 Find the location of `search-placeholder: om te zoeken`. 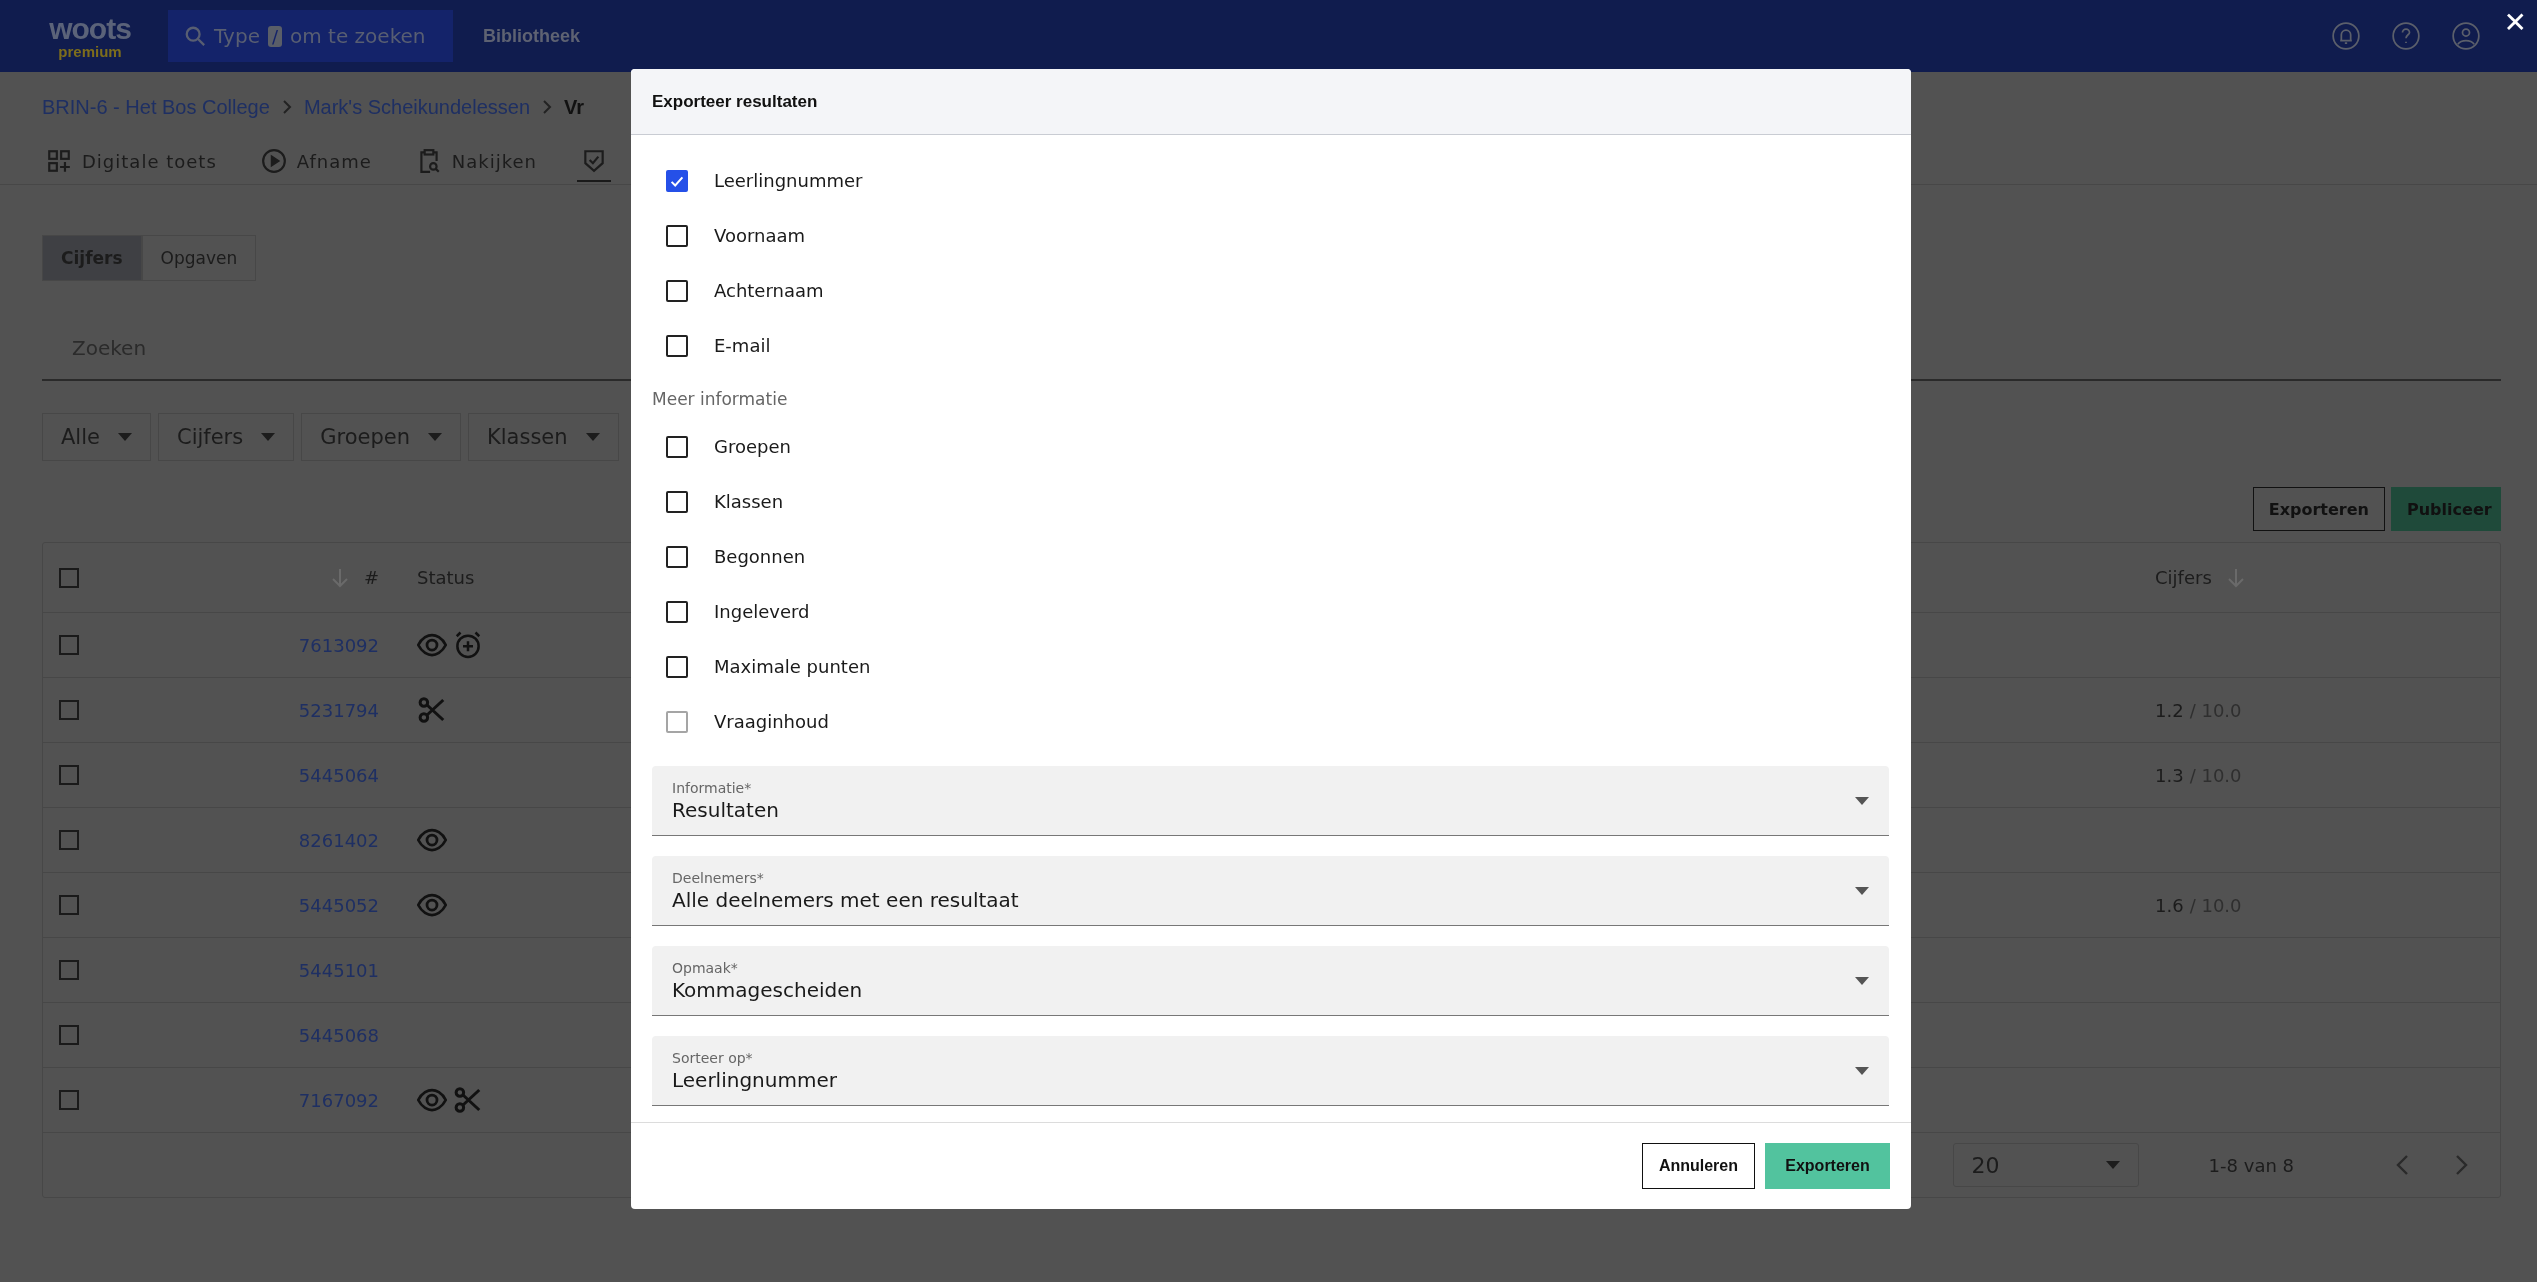

search-placeholder: om te zoeken is located at coordinates (358, 36).